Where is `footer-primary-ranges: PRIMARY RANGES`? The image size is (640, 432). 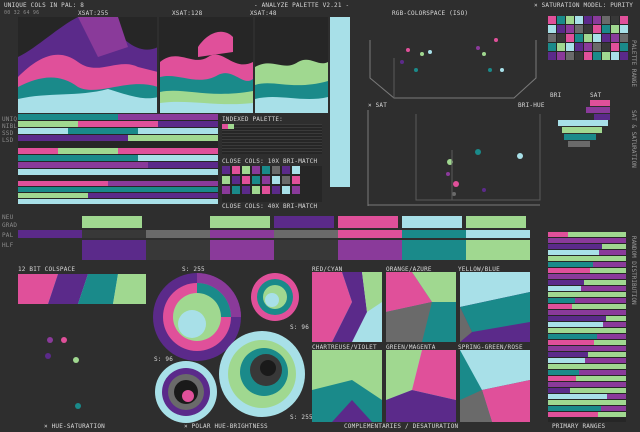 footer-primary-ranges: PRIMARY RANGES is located at coordinates (579, 426).